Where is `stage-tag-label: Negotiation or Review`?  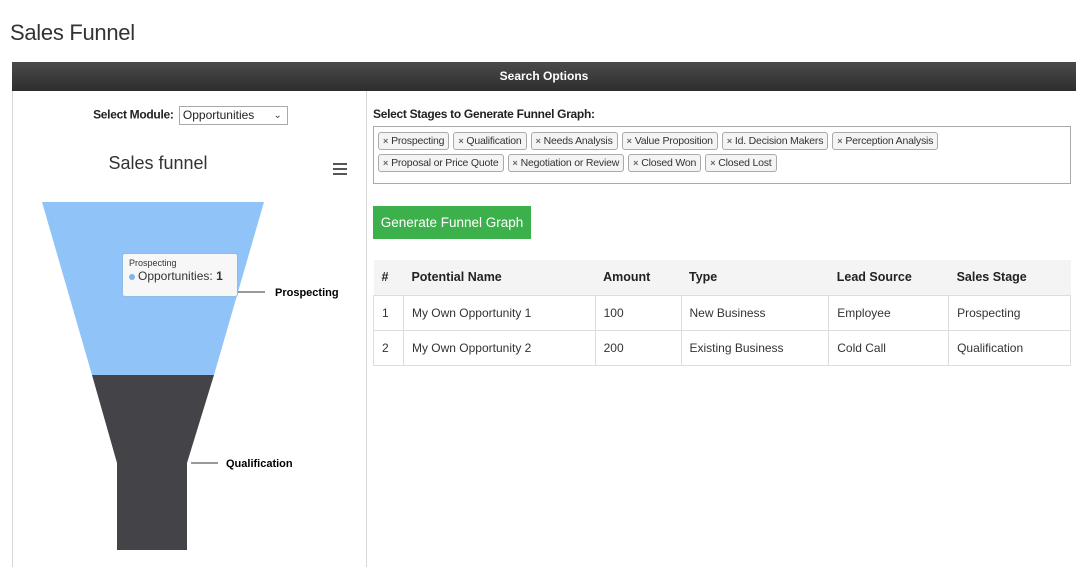
stage-tag-label: Negotiation or Review is located at coordinates (570, 163).